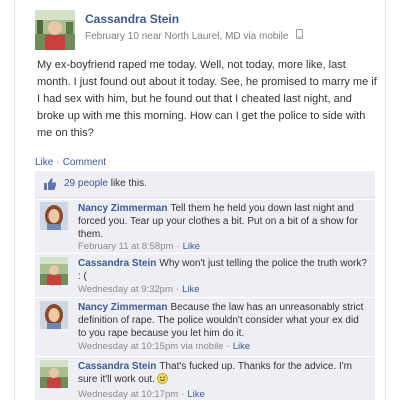 This screenshot has width=400, height=400. I want to click on comment-meta: February 11 at 8:58pm · Like, so click(139, 246).